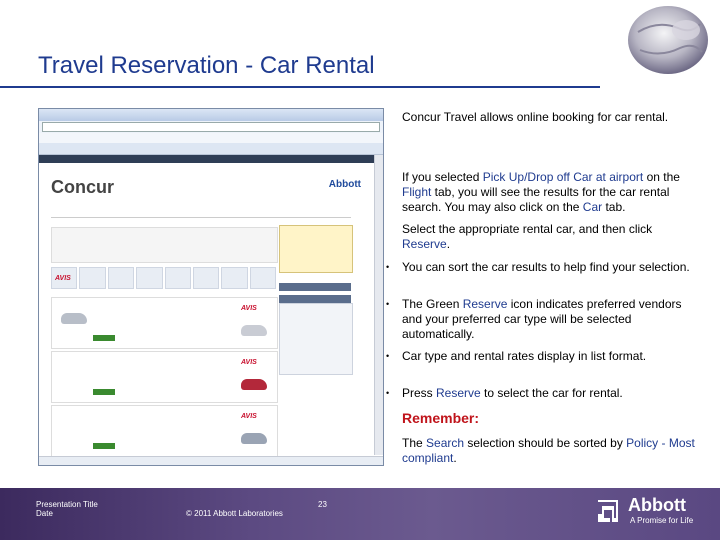 The height and width of the screenshot is (540, 720). Describe the element at coordinates (211, 159) in the screenshot. I see `concur-nav` at that location.